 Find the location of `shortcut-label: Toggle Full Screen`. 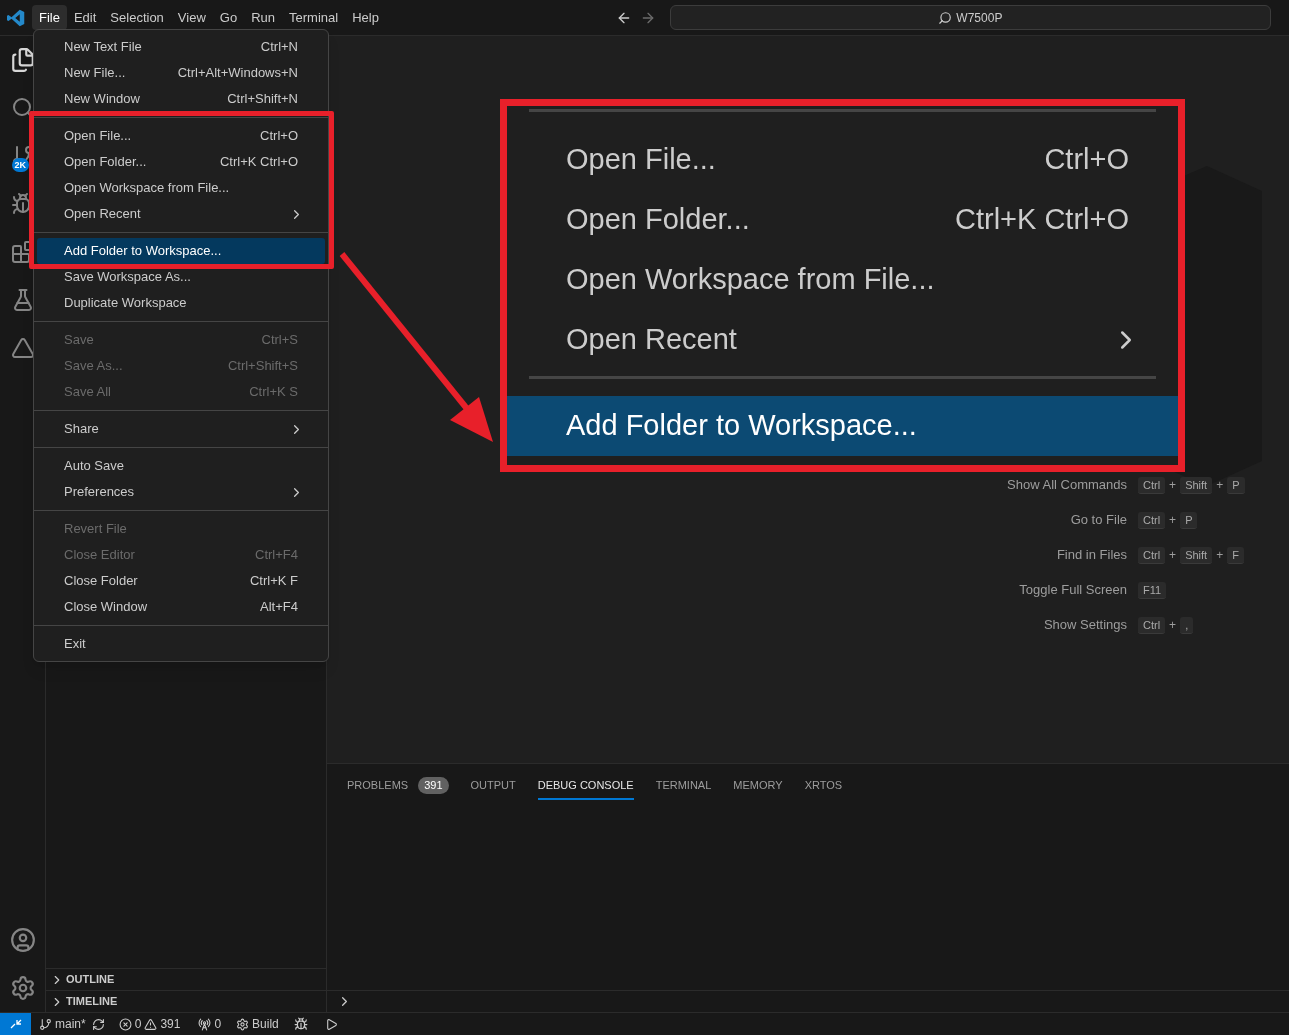

shortcut-label: Toggle Full Screen is located at coordinates (1072, 590).